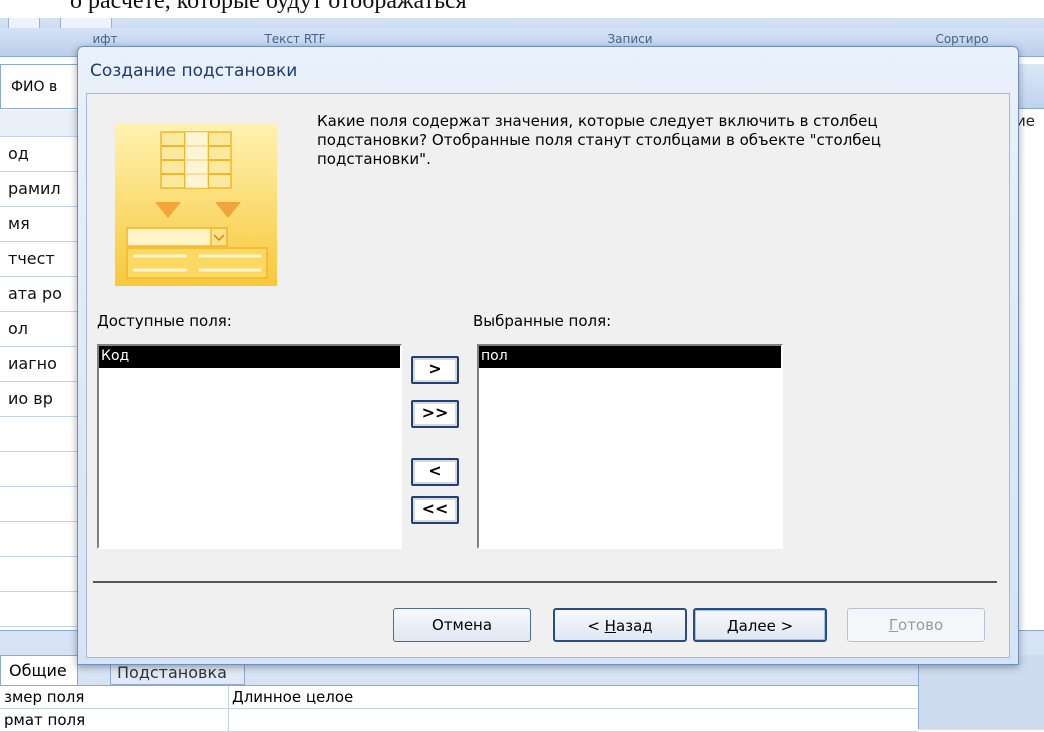 This screenshot has width=1044, height=732. I want to click on list-item: пол, so click(630, 357).